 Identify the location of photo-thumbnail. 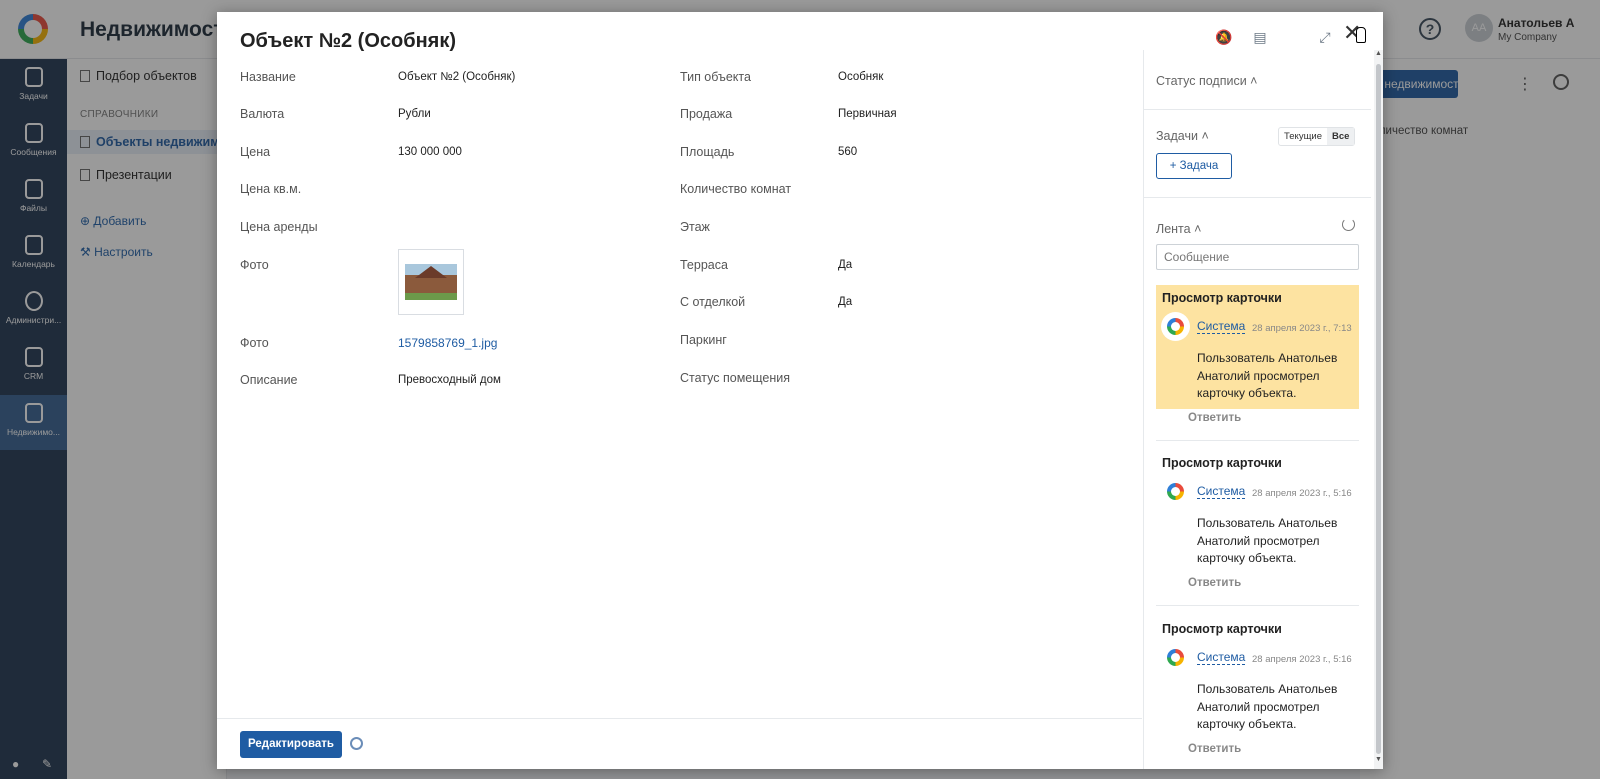
(431, 282).